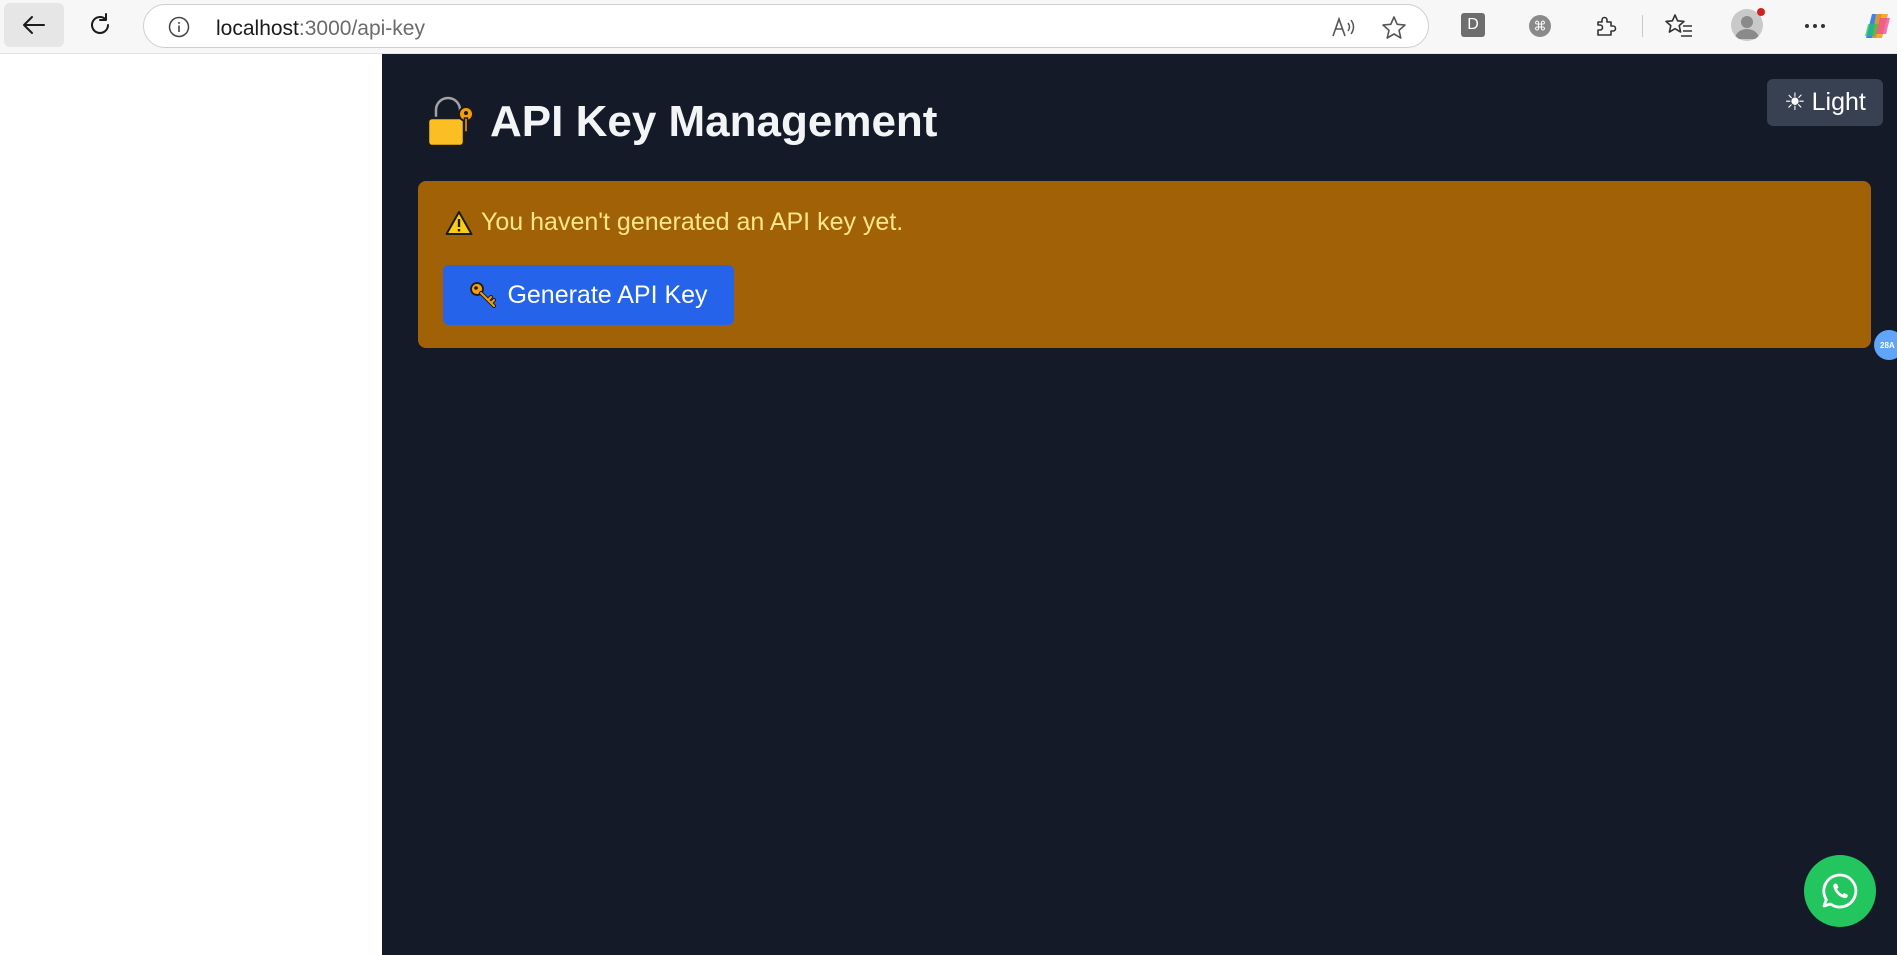 The height and width of the screenshot is (955, 1897). I want to click on side-badge-text: 28A, so click(1887, 345).